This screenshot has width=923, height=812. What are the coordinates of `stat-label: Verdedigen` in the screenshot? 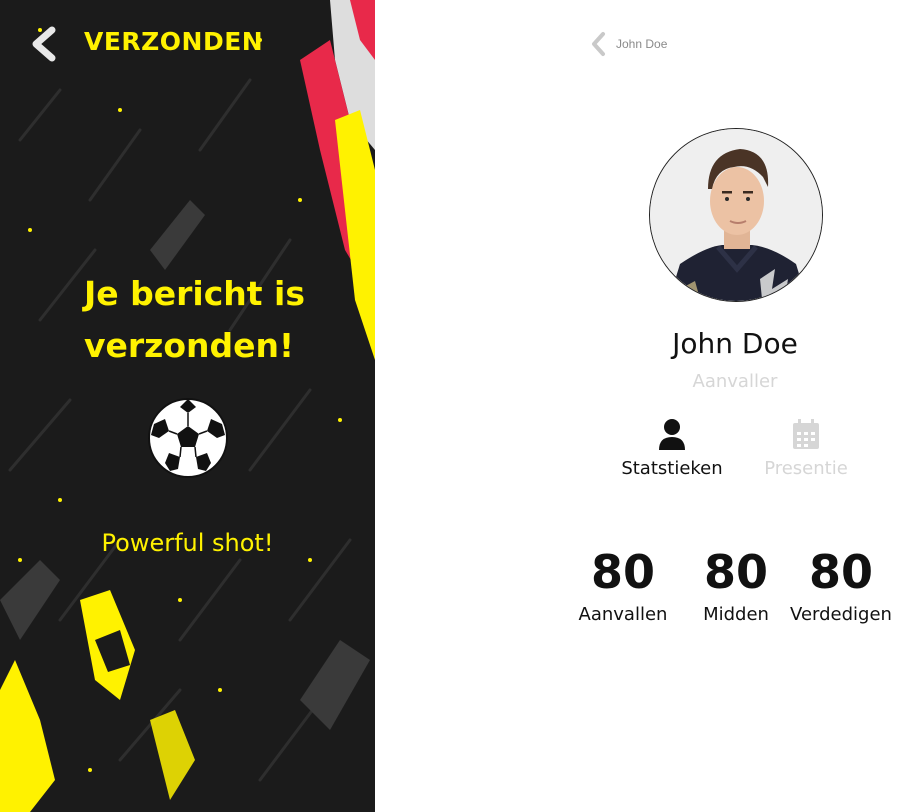 It's located at (841, 614).